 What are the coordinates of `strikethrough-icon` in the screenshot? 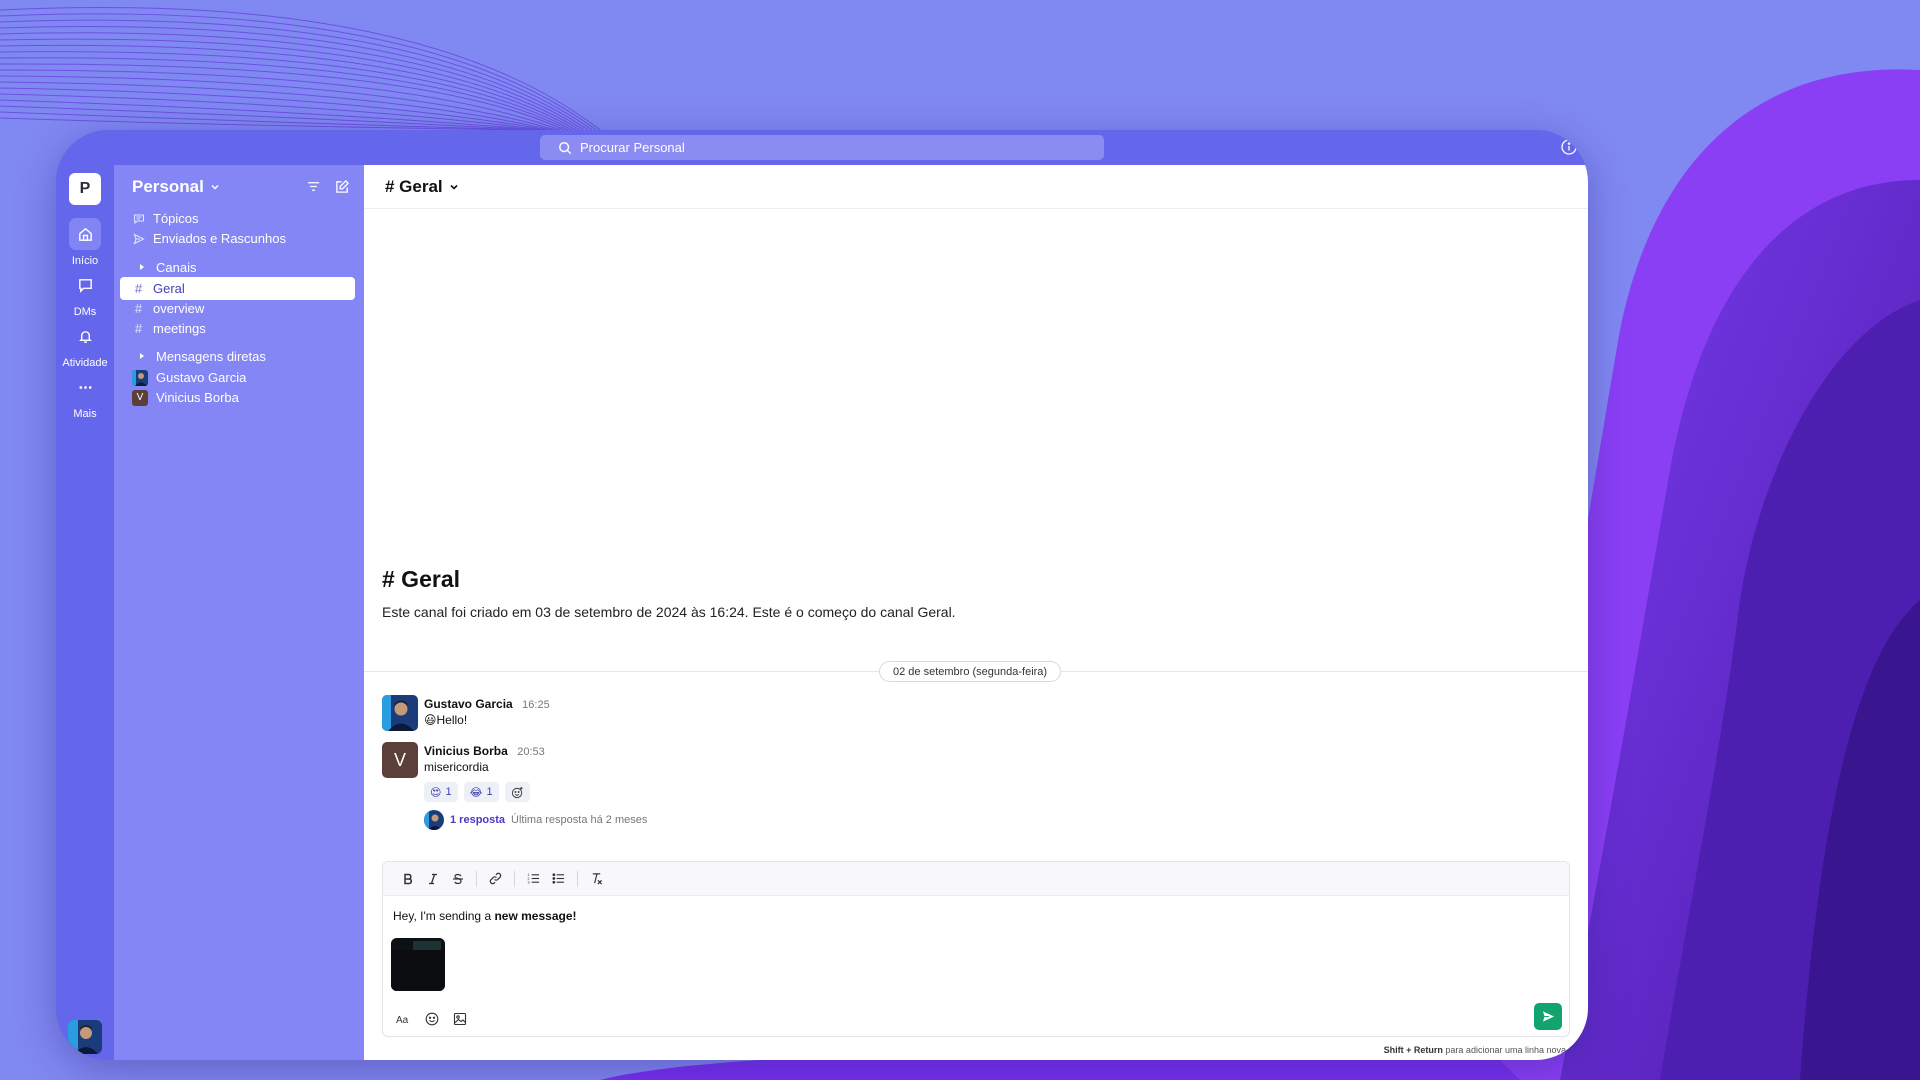 It's located at (457, 878).